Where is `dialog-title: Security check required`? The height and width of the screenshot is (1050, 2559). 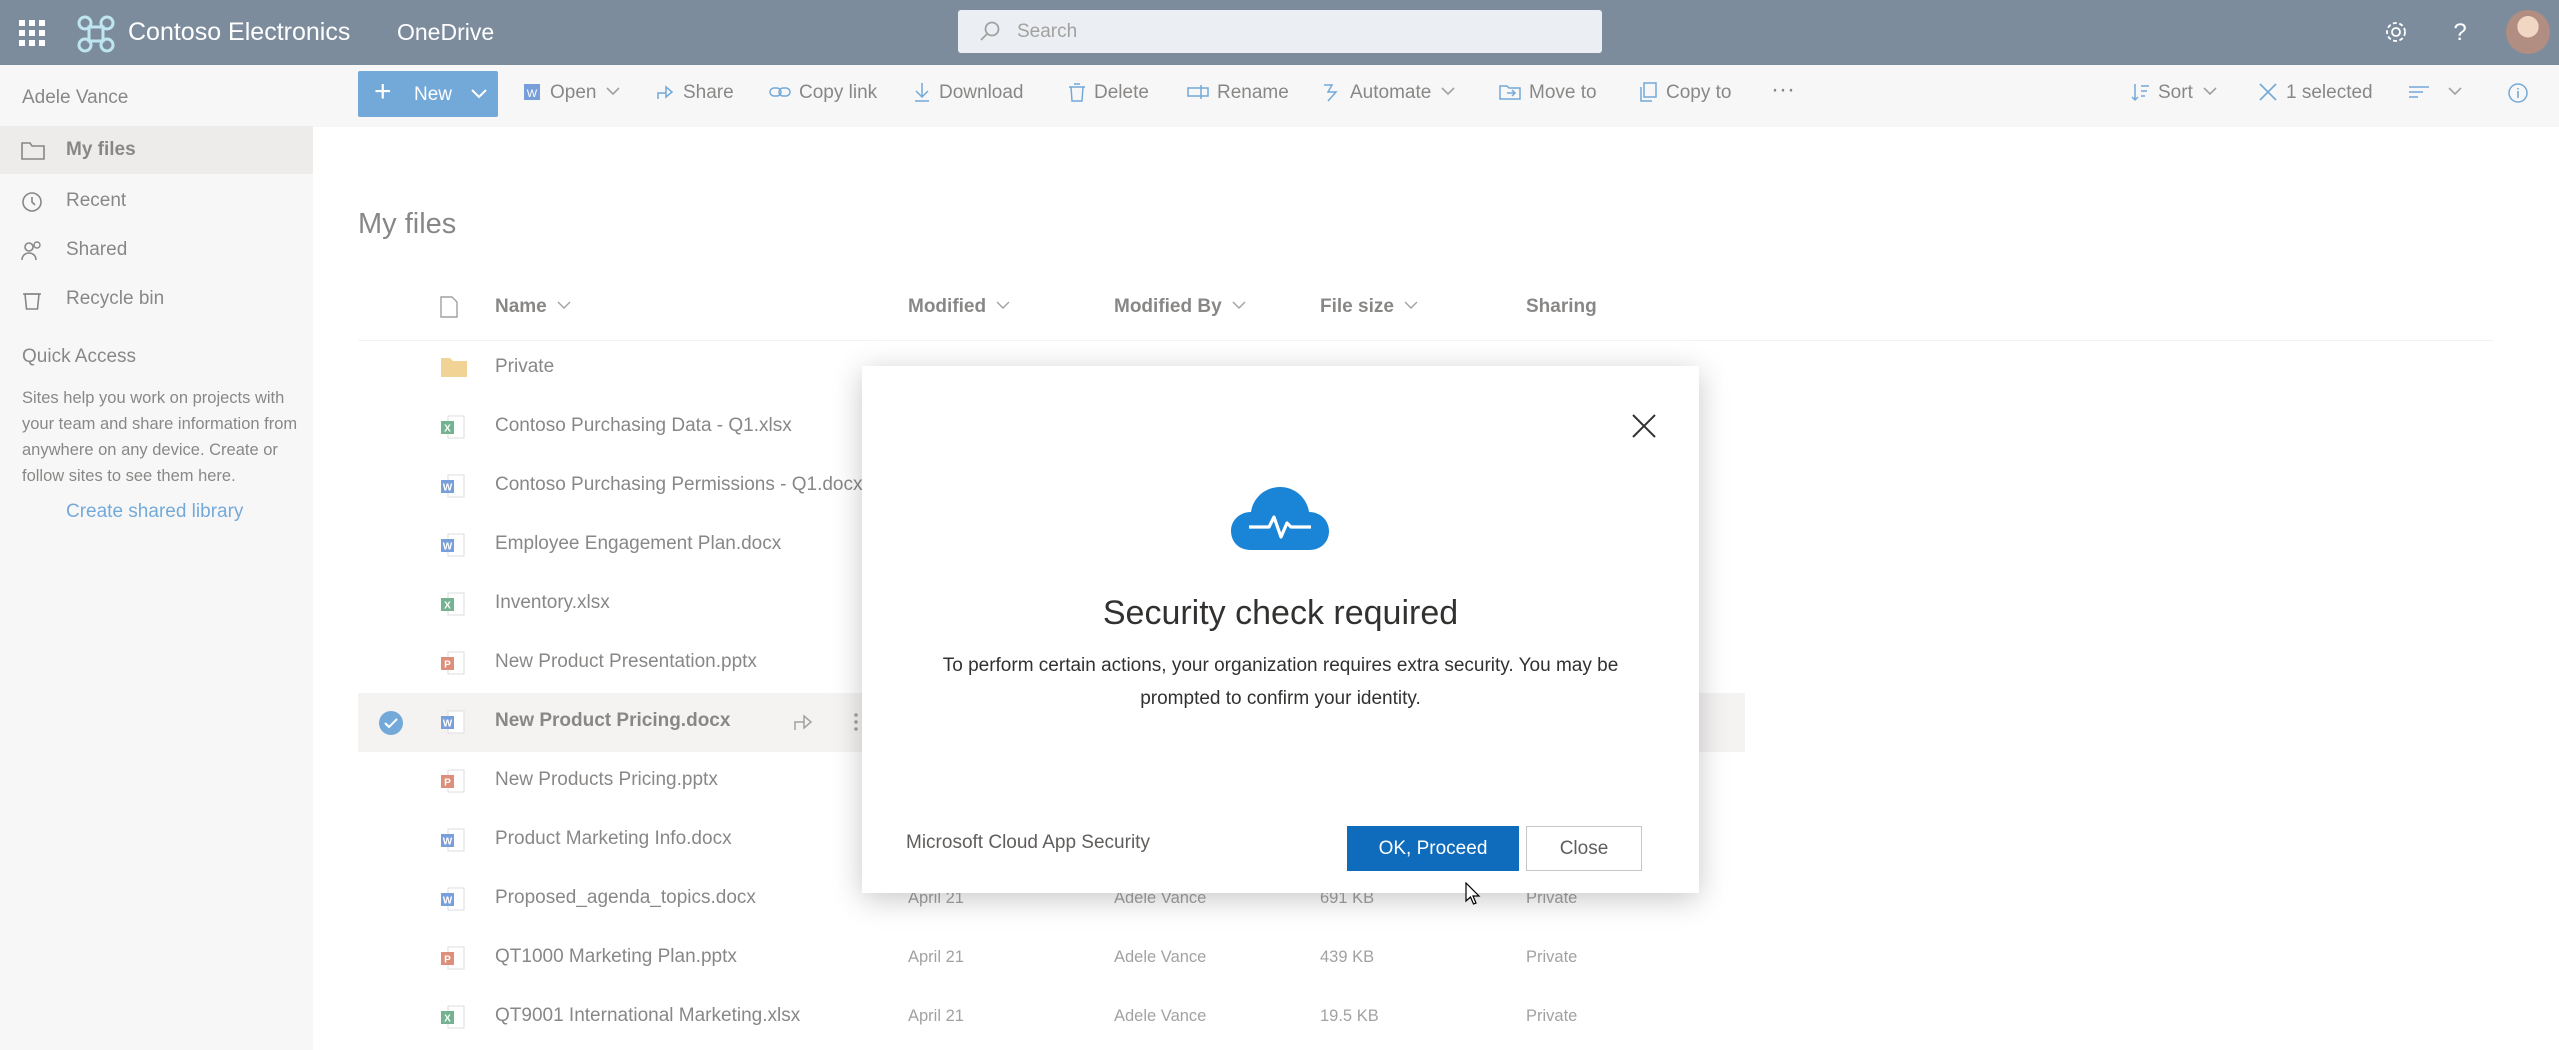
dialog-title: Security check required is located at coordinates (1280, 613).